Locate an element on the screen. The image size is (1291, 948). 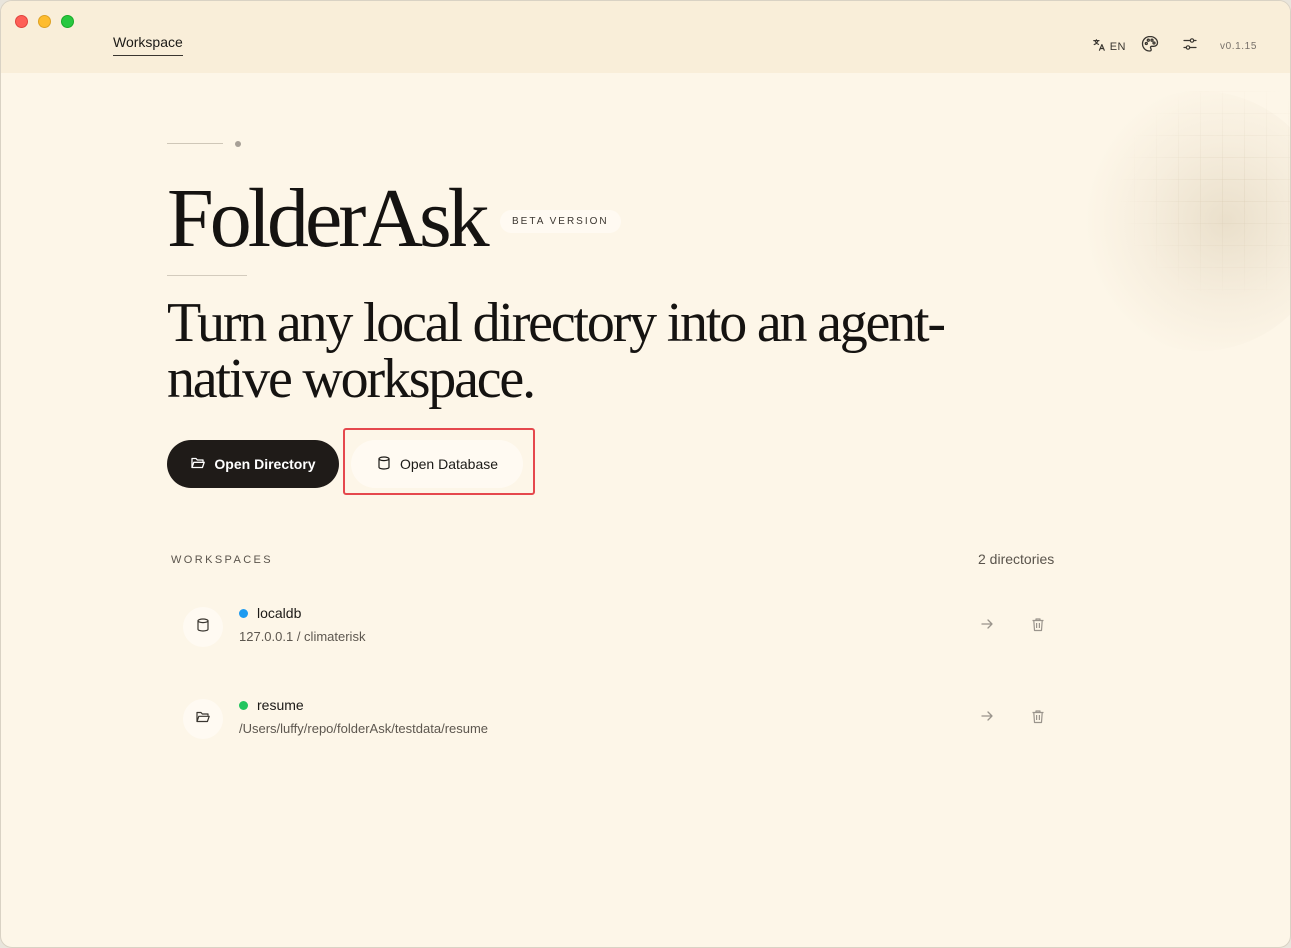
maximize-window-button is located at coordinates (67, 21).